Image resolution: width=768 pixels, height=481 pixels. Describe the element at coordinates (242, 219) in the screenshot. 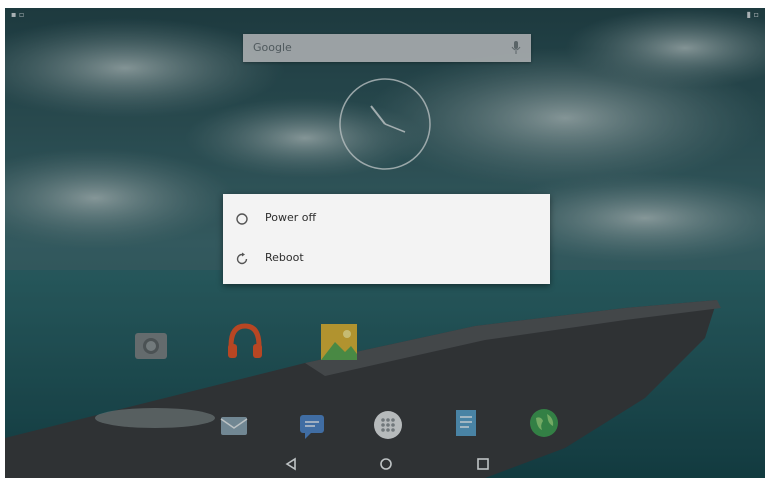

I see `power-icon` at that location.